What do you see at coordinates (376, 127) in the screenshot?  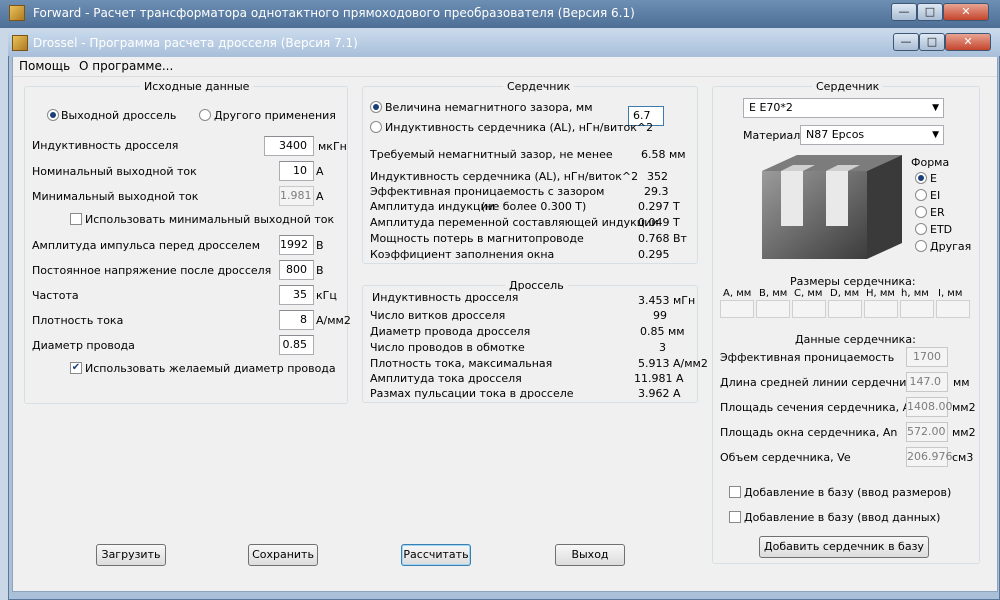 I see `radio-al` at bounding box center [376, 127].